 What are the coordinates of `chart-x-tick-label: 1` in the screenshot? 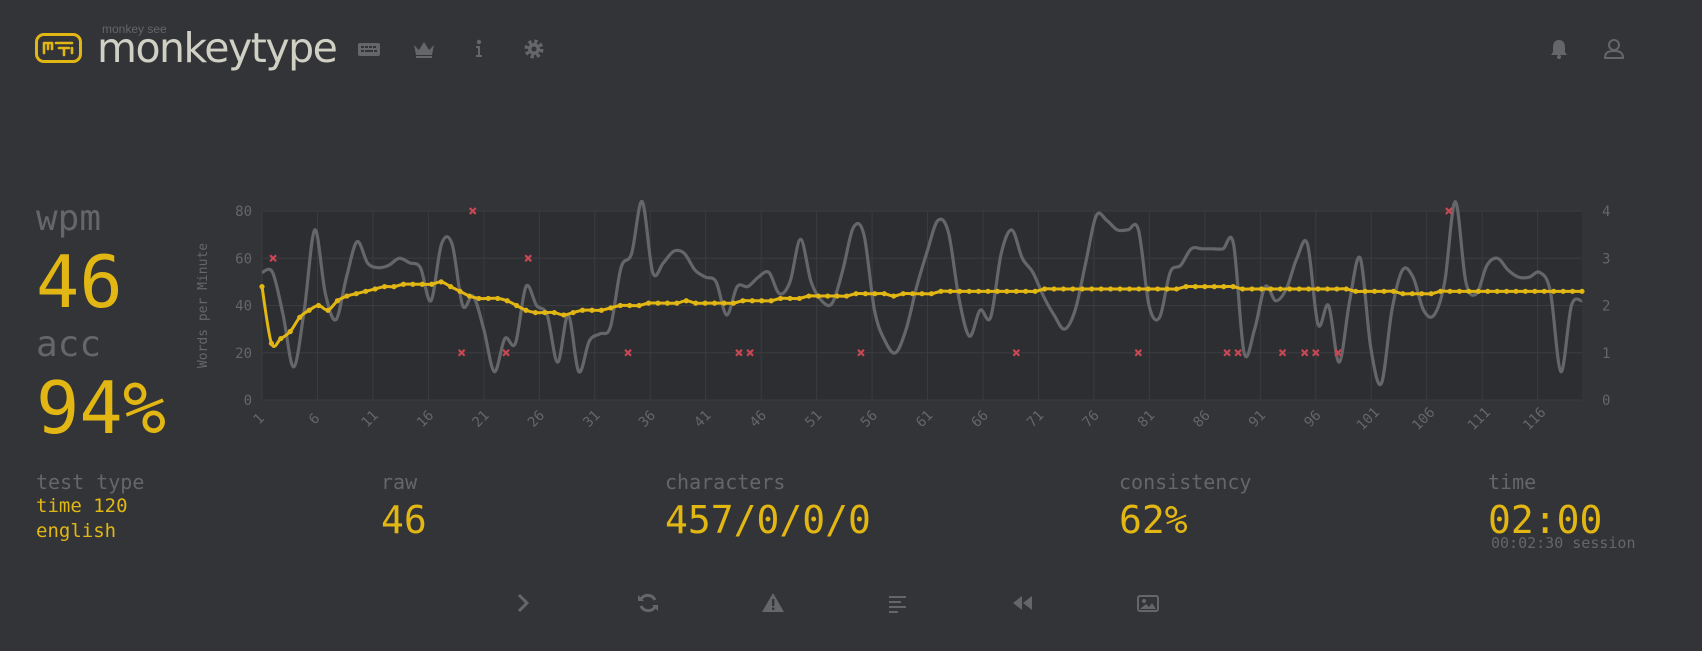 It's located at (259, 419).